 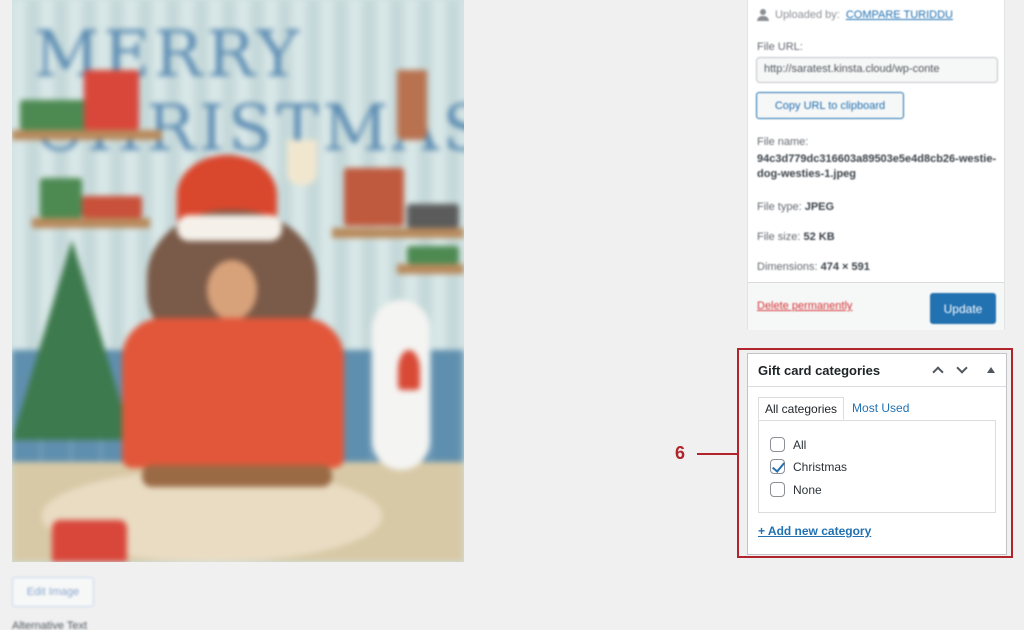 What do you see at coordinates (779, 207) in the screenshot?
I see `file-type-label: File type:` at bounding box center [779, 207].